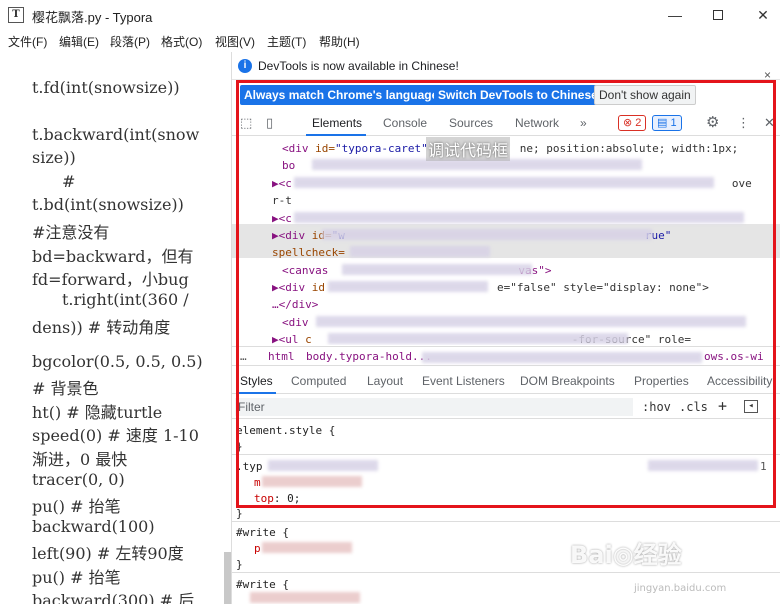 The height and width of the screenshot is (604, 780). What do you see at coordinates (92, 17) in the screenshot?
I see `window-title: 樱花飘落.py - Typora` at bounding box center [92, 17].